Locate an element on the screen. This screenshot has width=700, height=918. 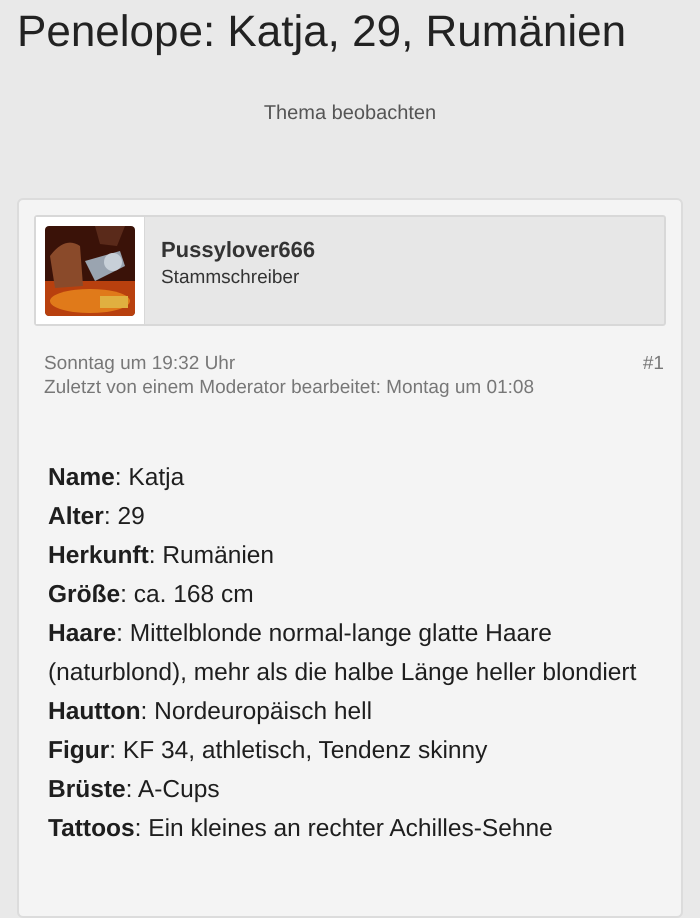
profile-line: Größe: ca. 168 cm is located at coordinates (151, 595).